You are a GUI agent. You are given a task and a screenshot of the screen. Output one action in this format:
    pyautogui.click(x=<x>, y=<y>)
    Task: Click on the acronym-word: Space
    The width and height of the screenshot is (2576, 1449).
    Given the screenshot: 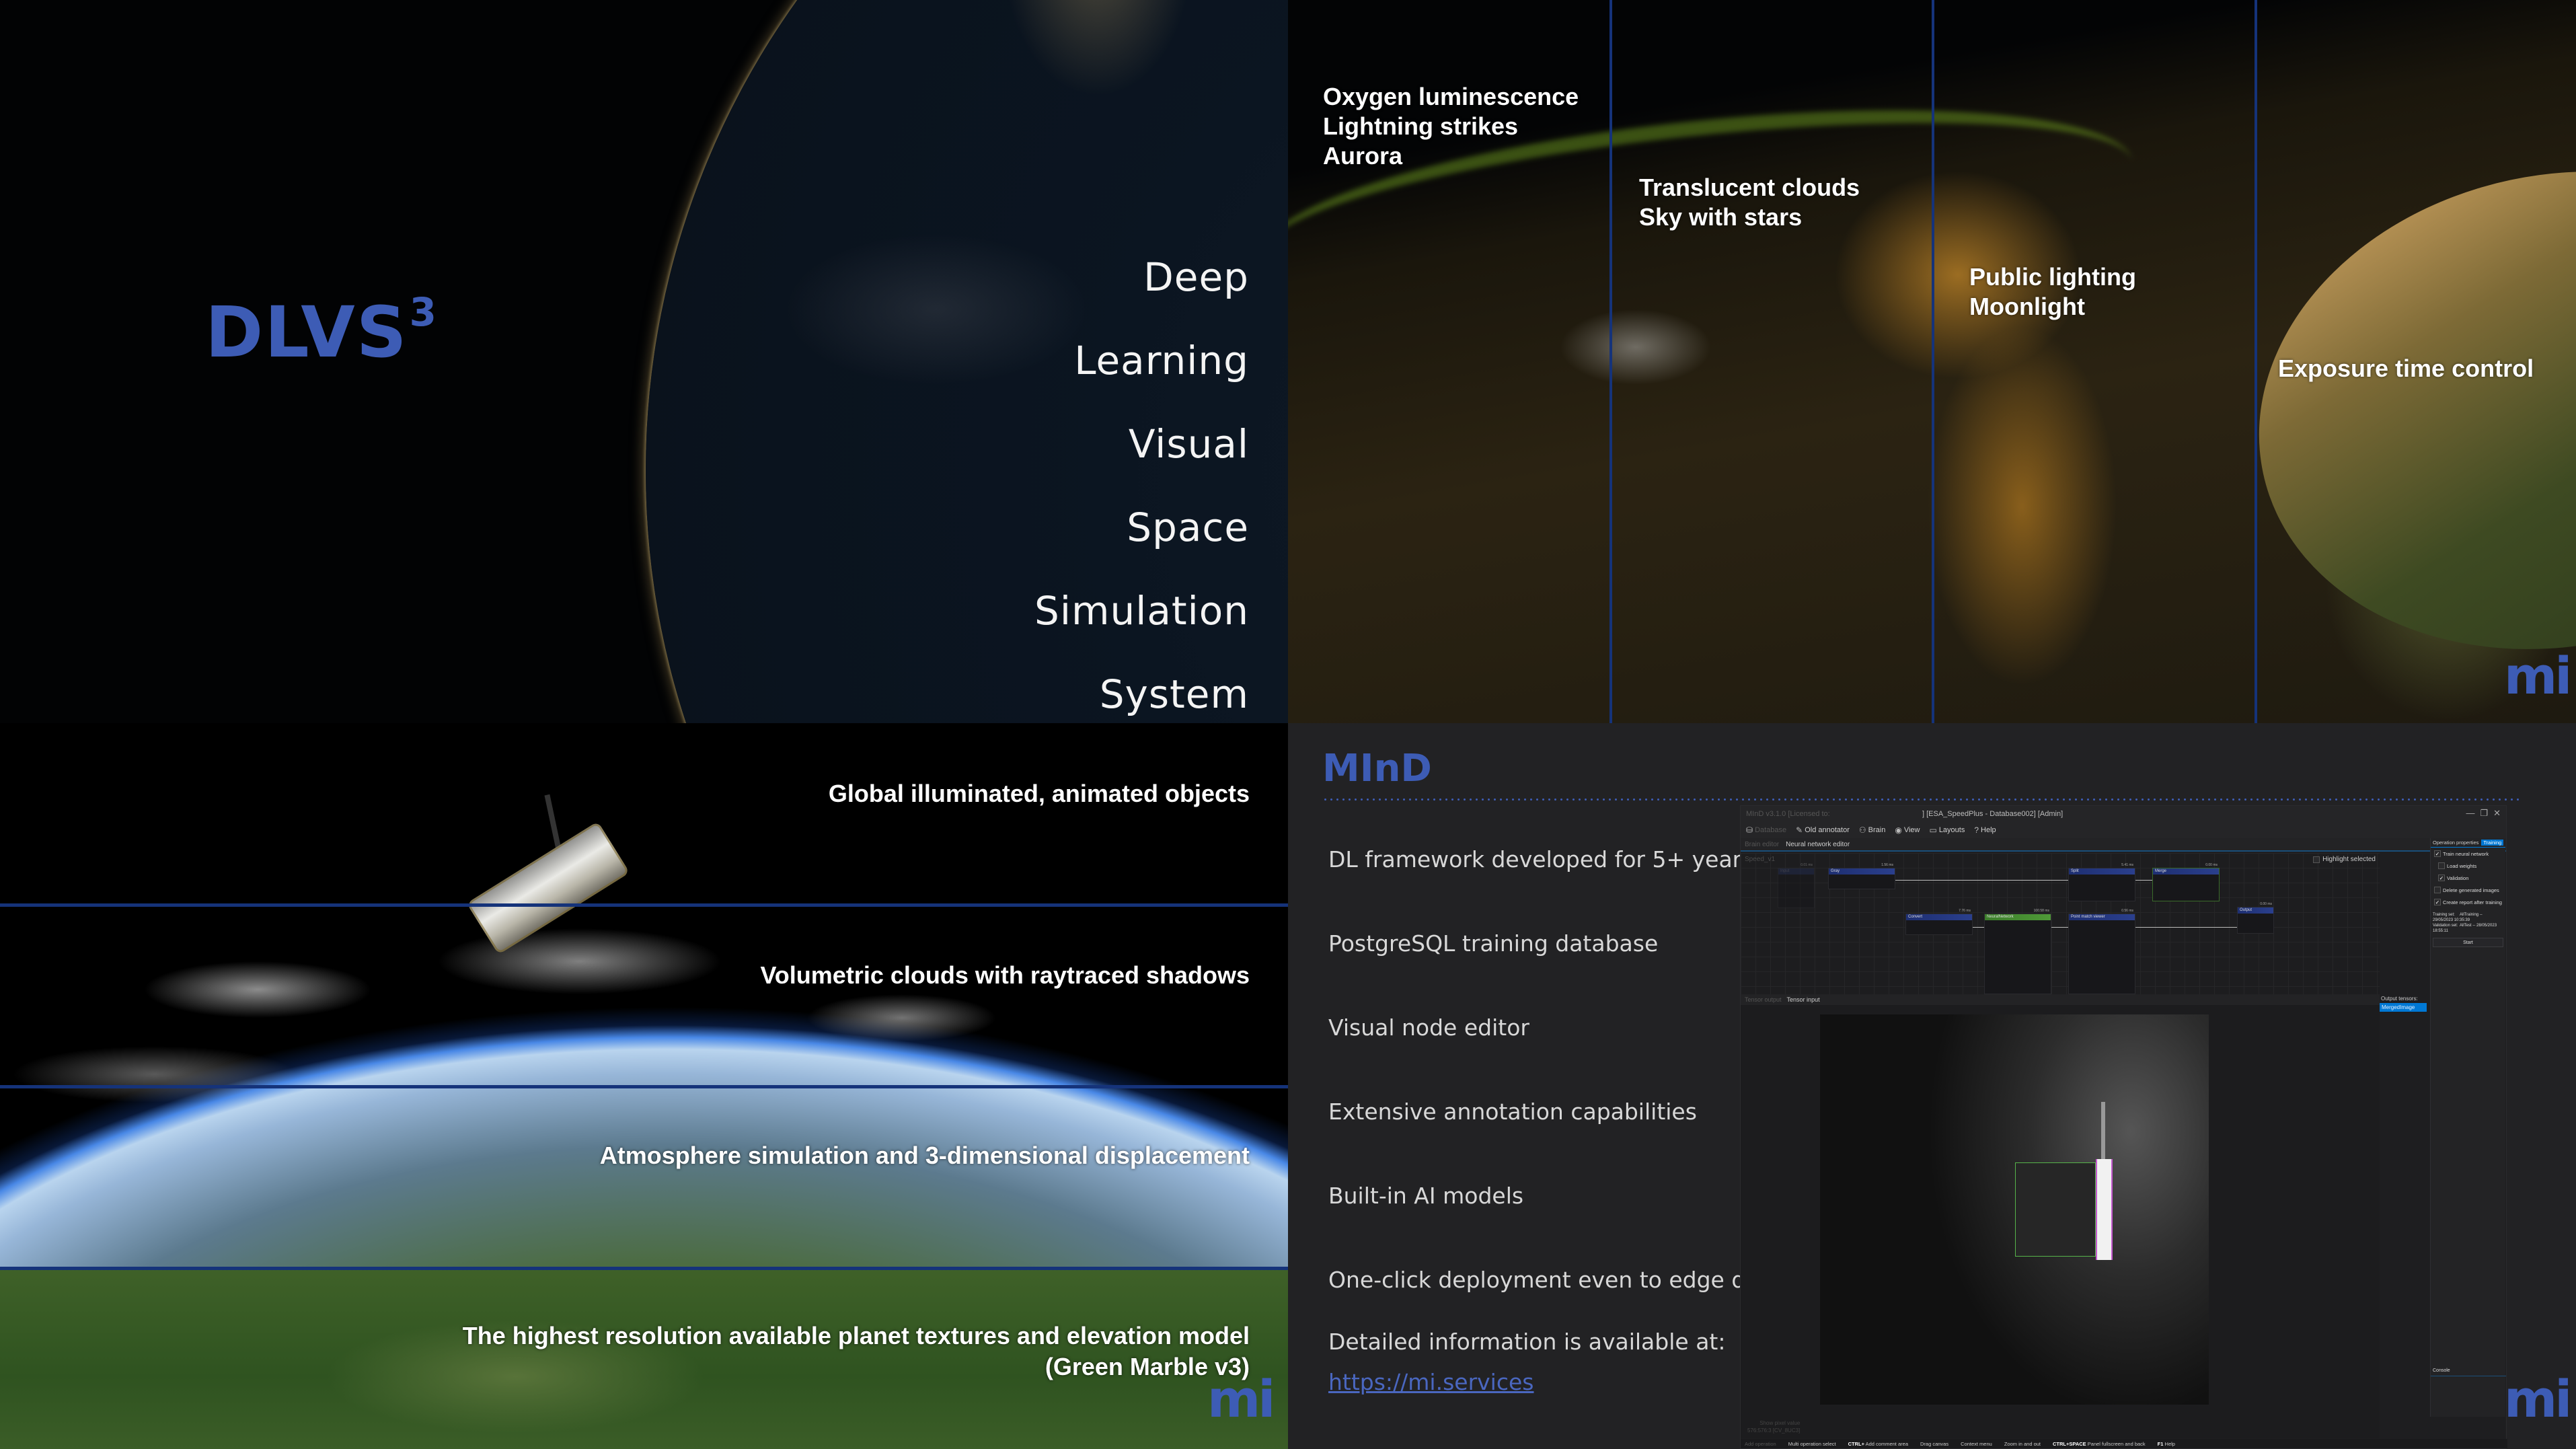 What is the action you would take?
    pyautogui.click(x=1188, y=527)
    